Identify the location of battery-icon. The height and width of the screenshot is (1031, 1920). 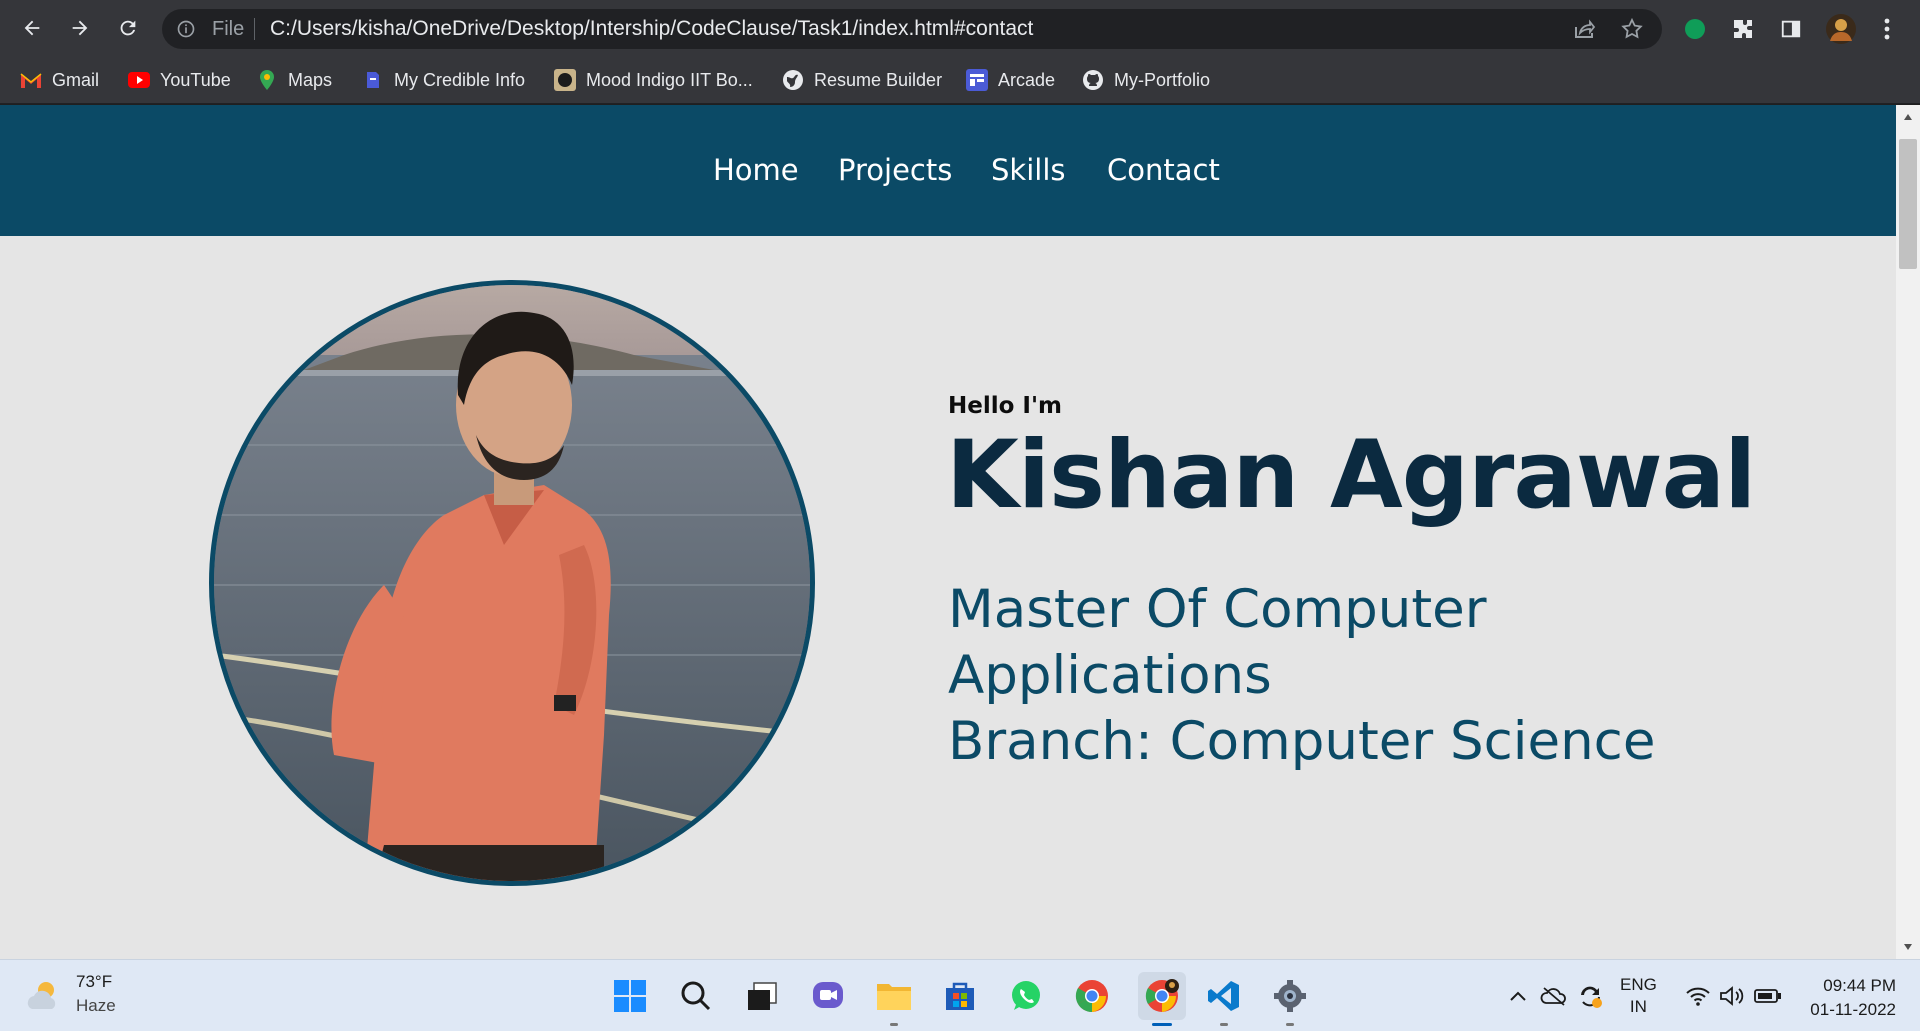
(1768, 996).